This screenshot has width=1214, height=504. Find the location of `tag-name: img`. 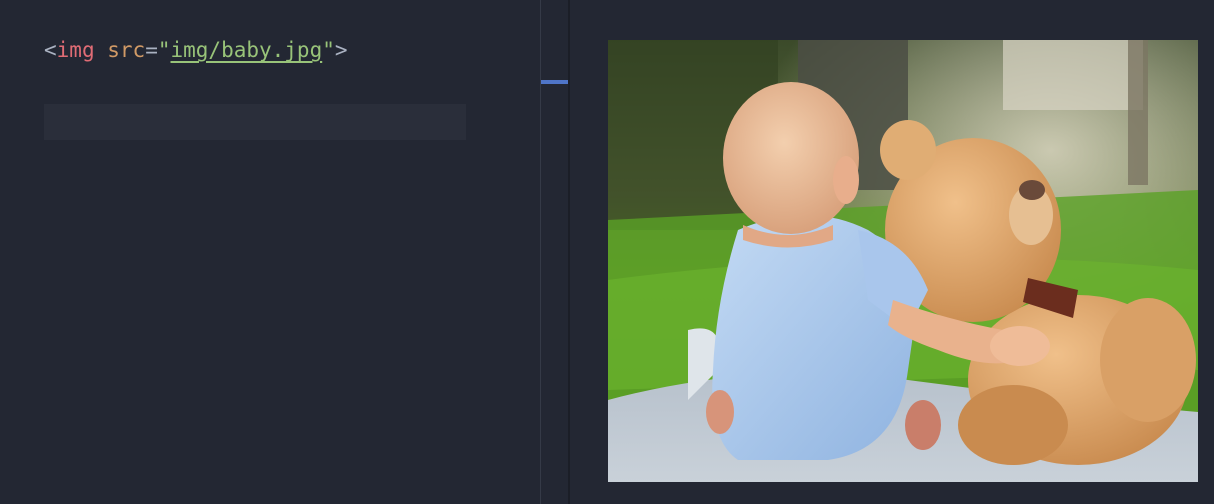

tag-name: img is located at coordinates (75, 50).